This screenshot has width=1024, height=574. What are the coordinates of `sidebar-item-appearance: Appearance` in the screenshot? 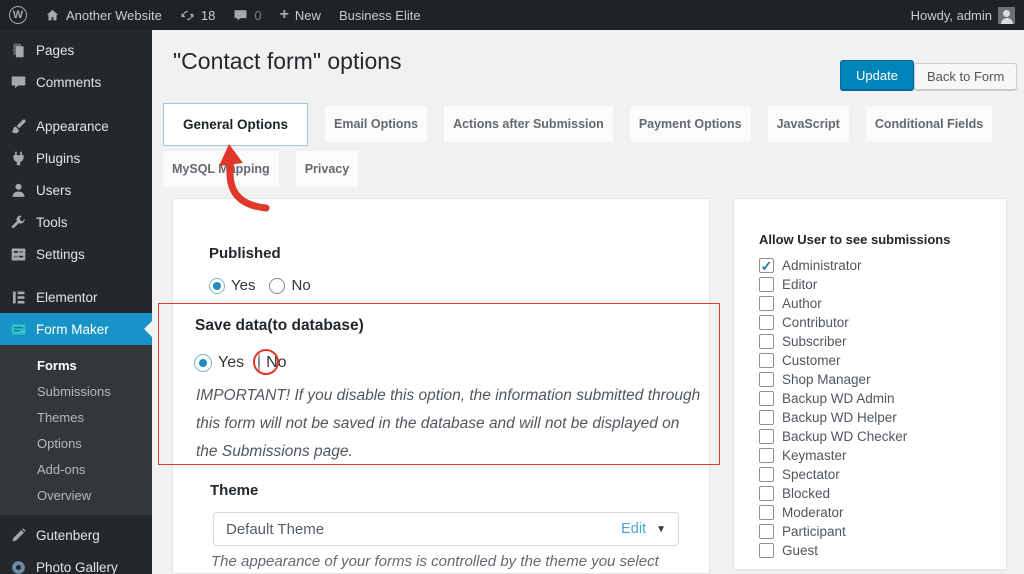 It's located at (76, 126).